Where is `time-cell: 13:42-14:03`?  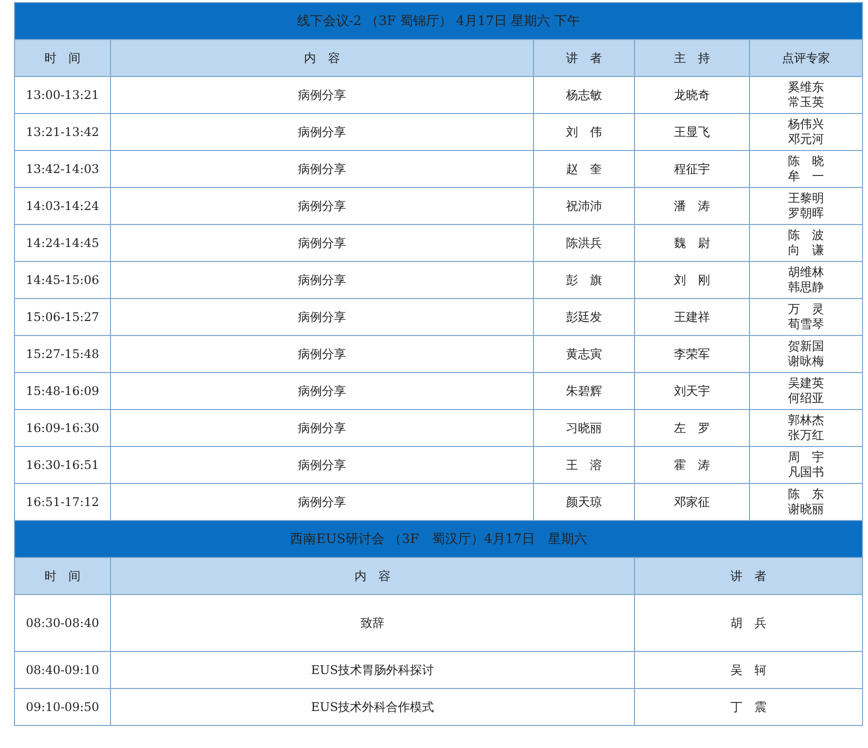
time-cell: 13:42-14:03 is located at coordinates (62, 169).